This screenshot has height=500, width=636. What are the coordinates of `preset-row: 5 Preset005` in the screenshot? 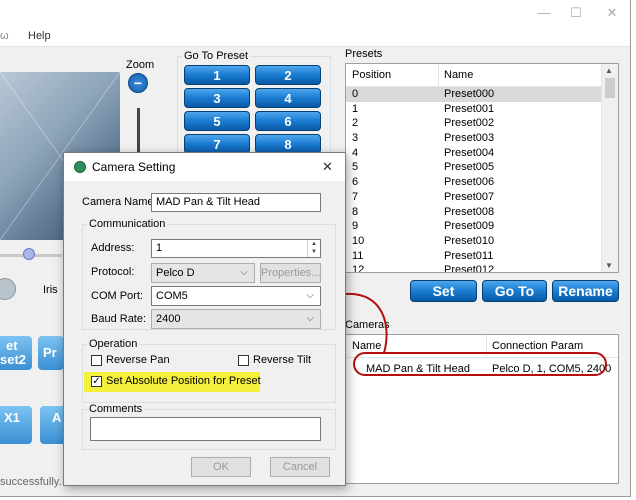 It's located at (482, 167).